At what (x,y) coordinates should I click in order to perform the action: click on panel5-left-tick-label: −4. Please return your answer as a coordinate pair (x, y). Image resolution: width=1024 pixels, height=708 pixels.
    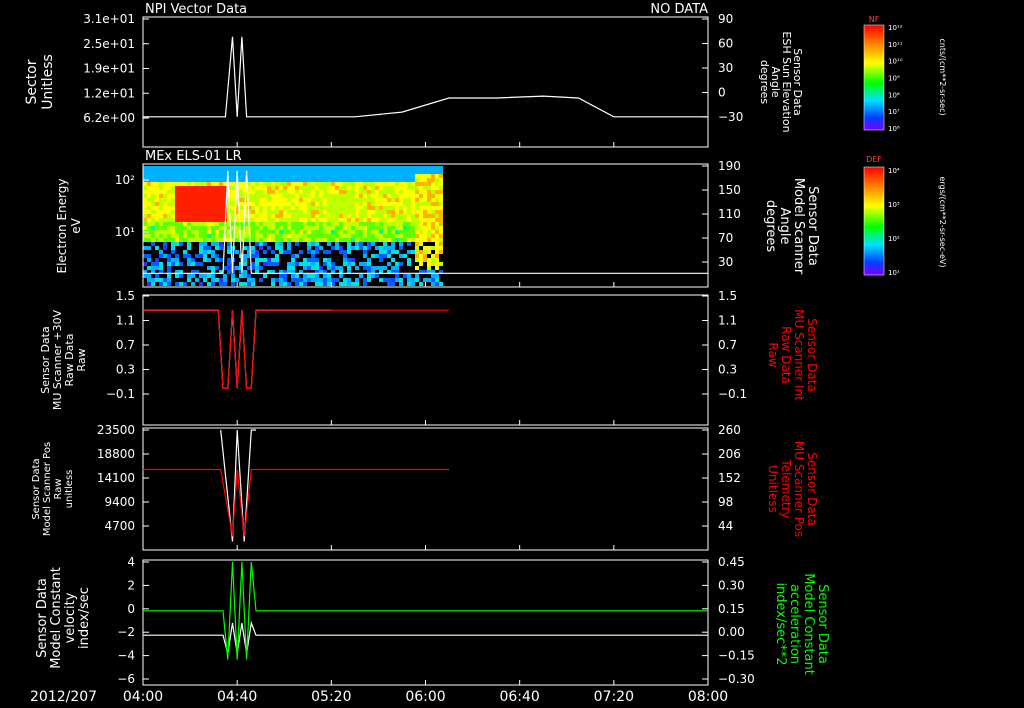
    Looking at the image, I should click on (126, 656).